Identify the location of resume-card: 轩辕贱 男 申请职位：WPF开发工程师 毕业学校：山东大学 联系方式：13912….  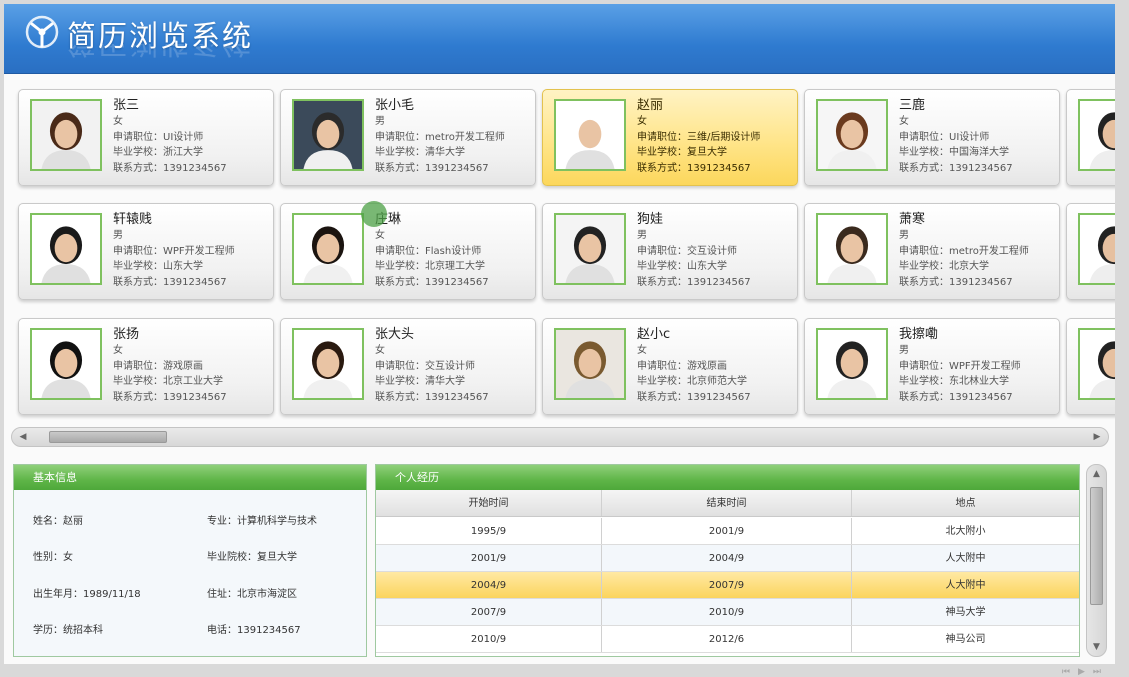
(146, 251).